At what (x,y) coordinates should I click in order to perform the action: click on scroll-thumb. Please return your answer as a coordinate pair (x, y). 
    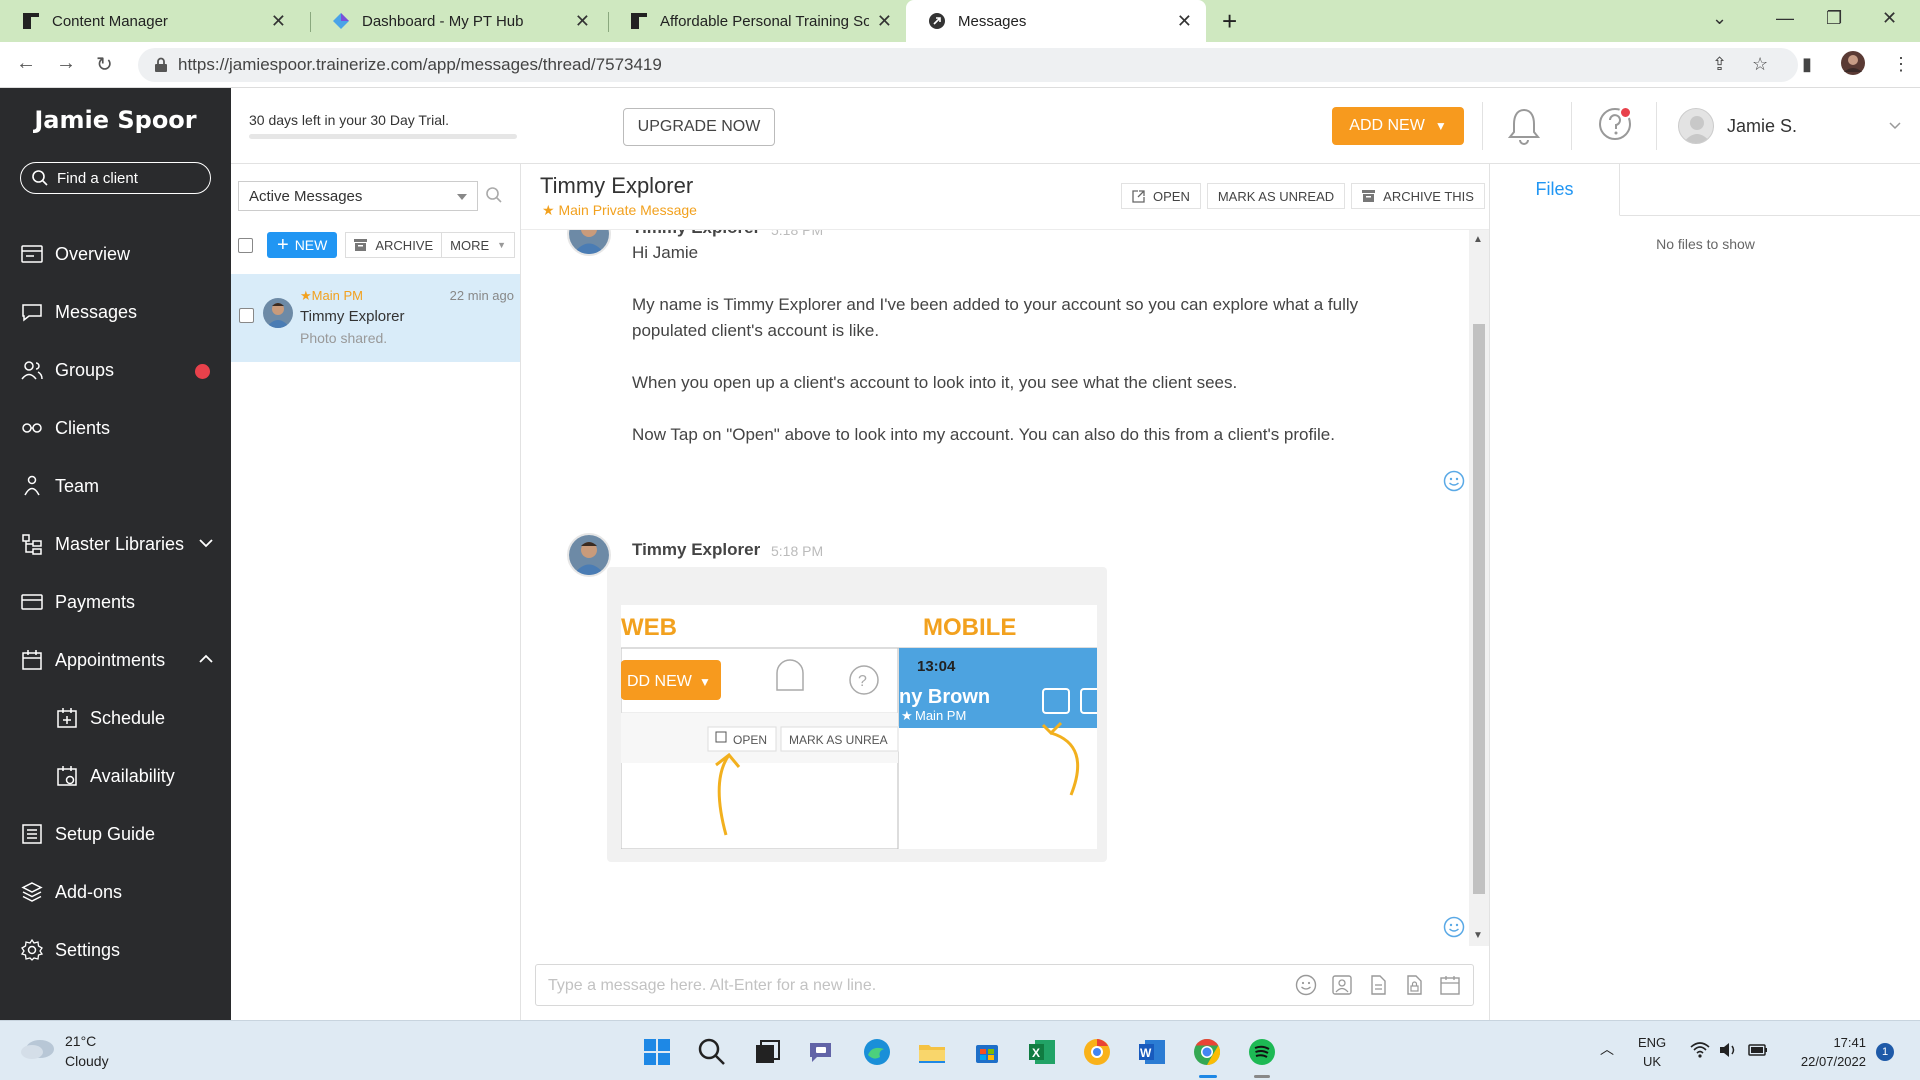
    Looking at the image, I should click on (1479, 609).